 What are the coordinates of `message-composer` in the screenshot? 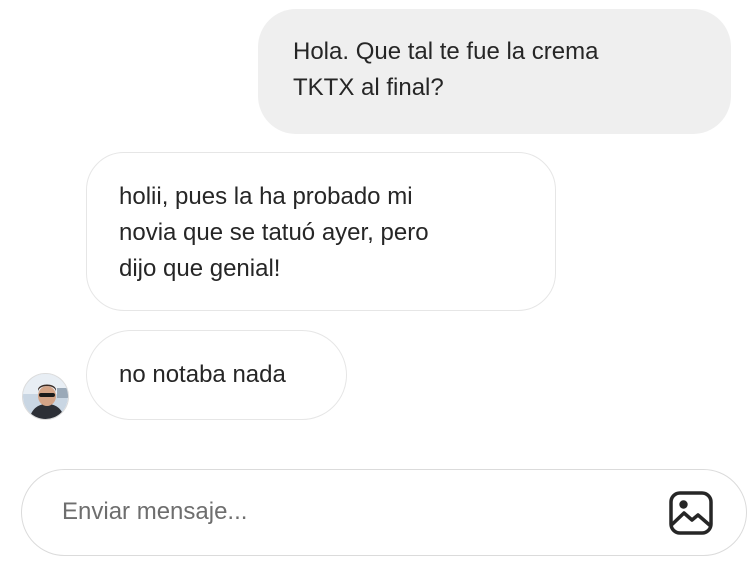 It's located at (384, 512).